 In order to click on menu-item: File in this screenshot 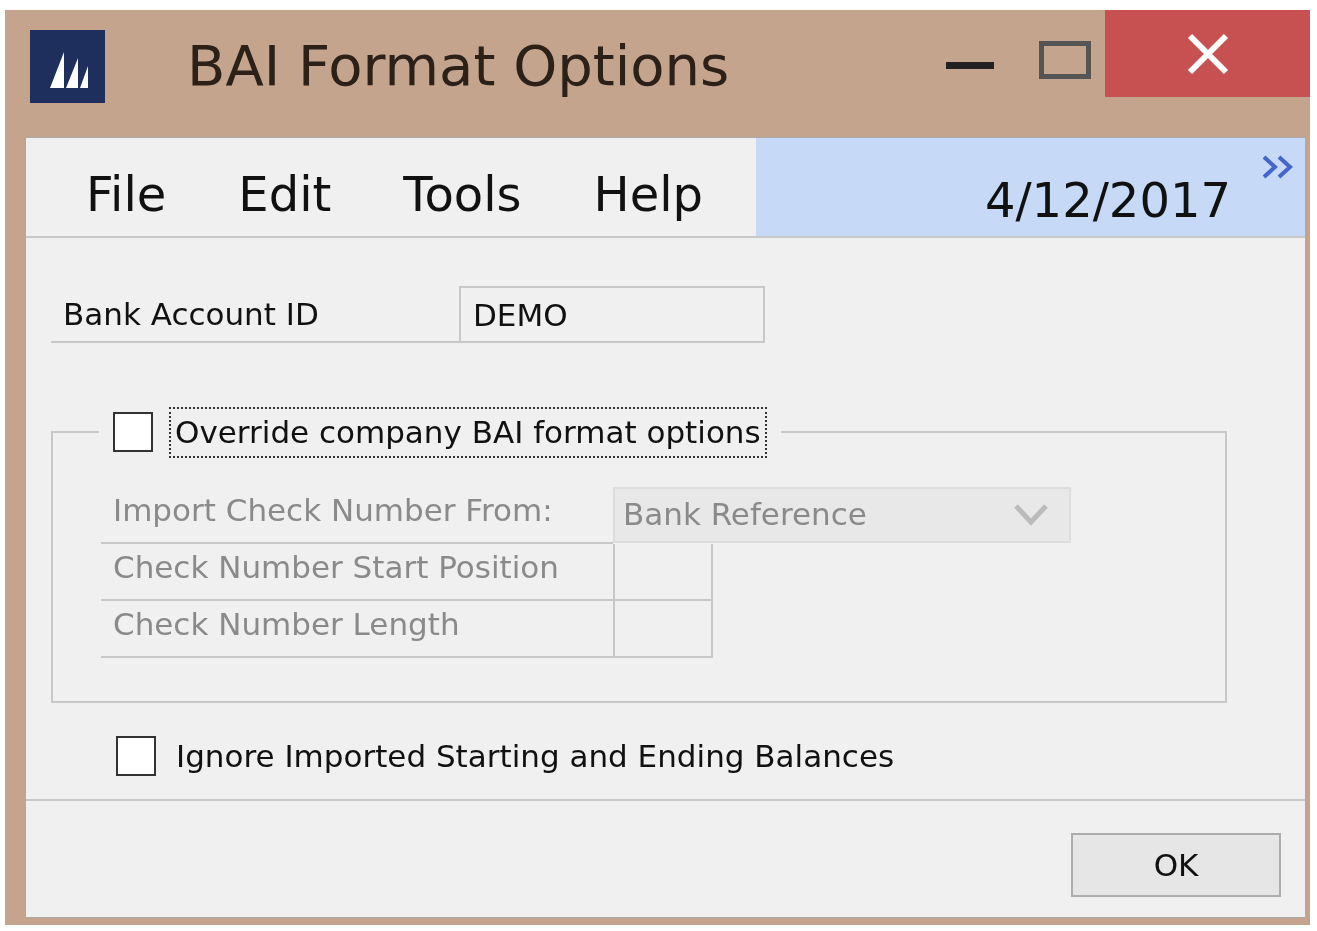, I will do `click(126, 194)`.